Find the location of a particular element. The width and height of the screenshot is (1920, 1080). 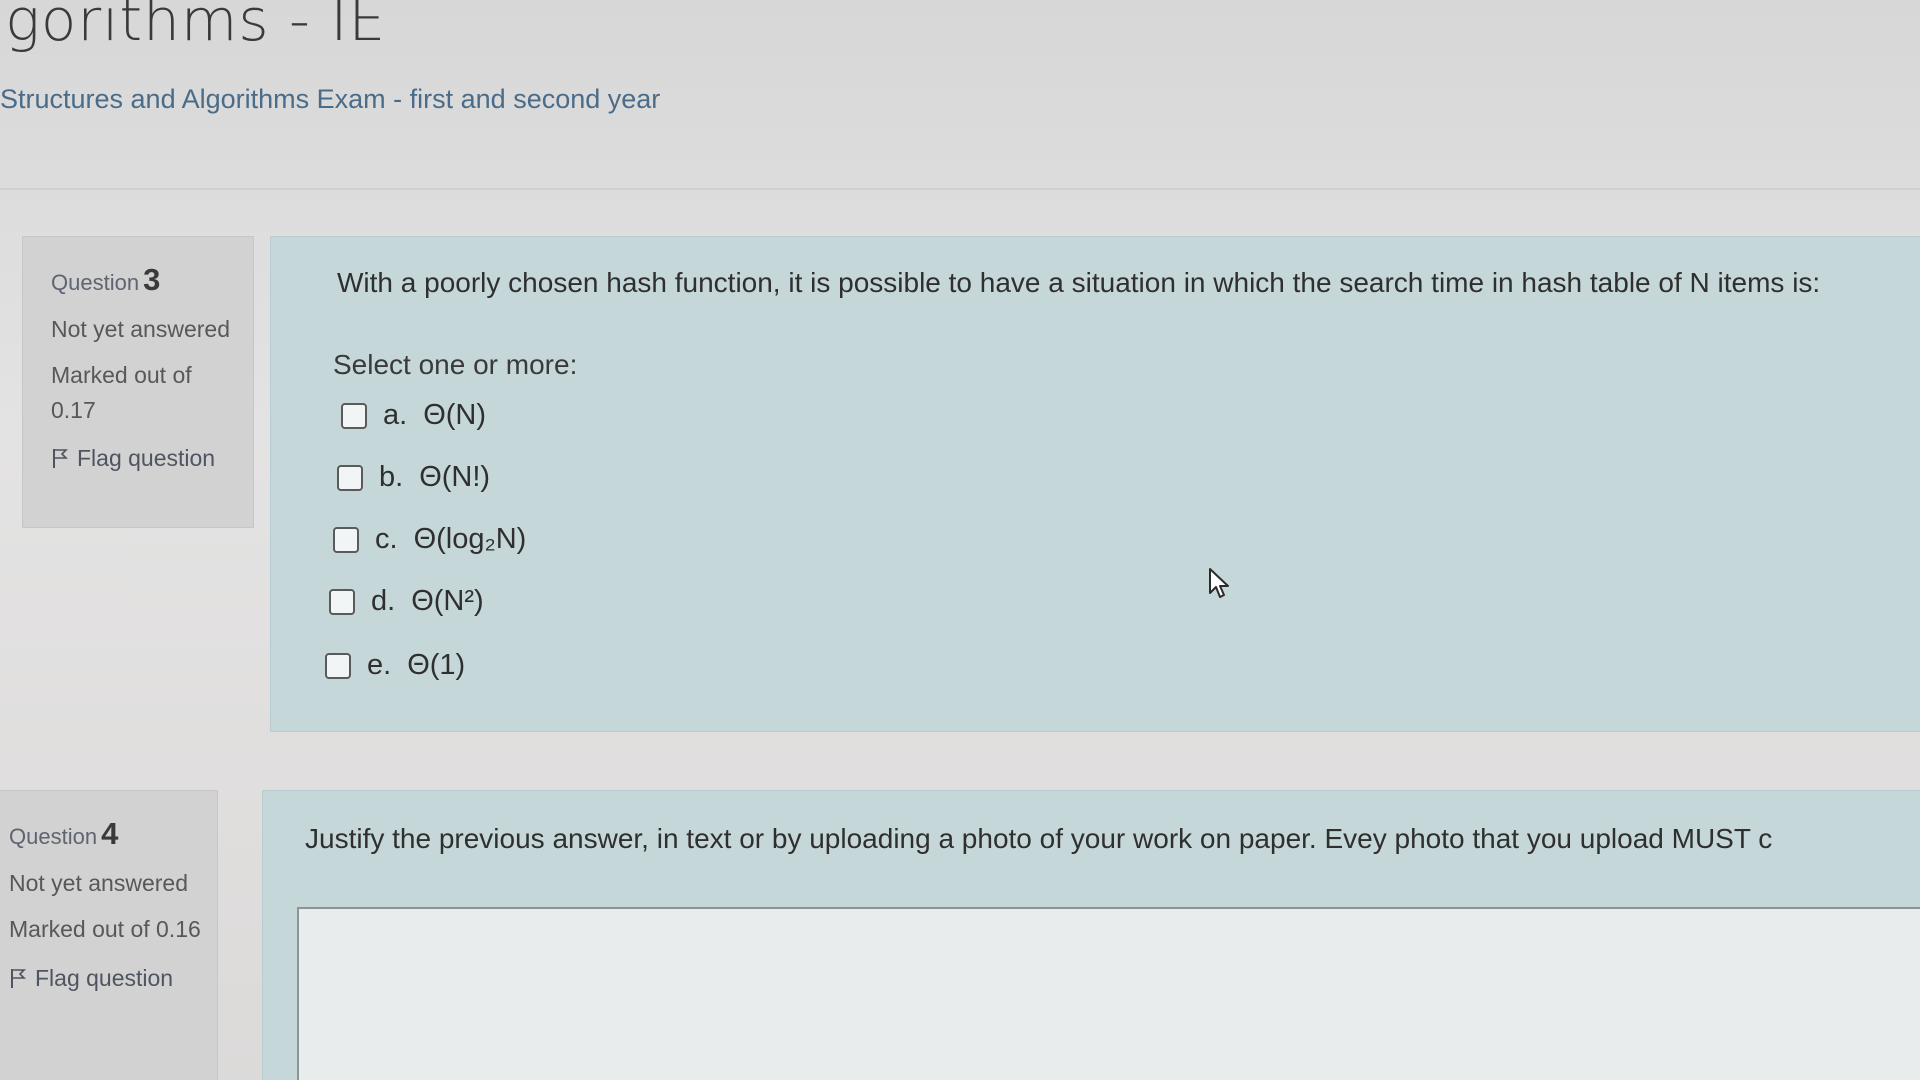

option-b: b. Θ(N!) is located at coordinates (413, 477).